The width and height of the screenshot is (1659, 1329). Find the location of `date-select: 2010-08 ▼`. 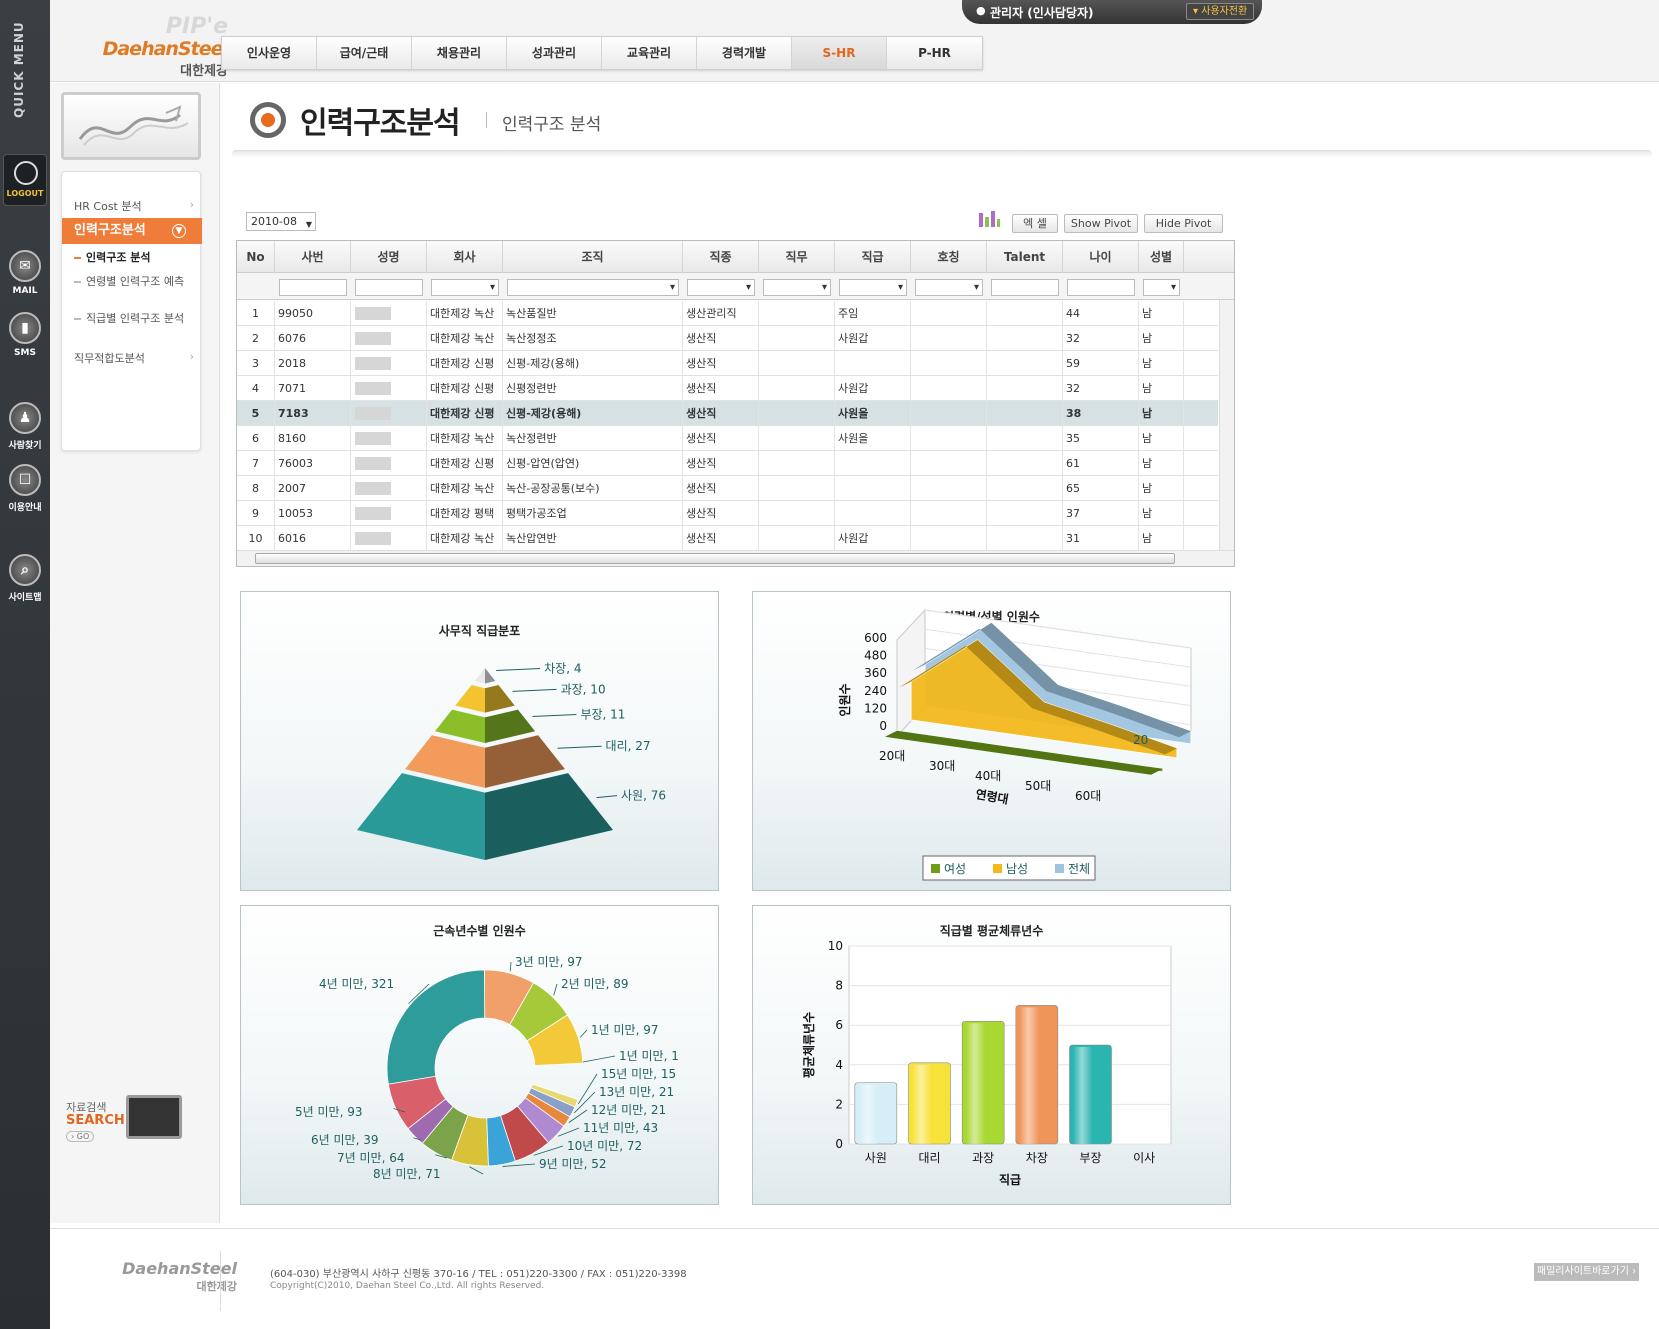

date-select: 2010-08 ▼ is located at coordinates (281, 221).